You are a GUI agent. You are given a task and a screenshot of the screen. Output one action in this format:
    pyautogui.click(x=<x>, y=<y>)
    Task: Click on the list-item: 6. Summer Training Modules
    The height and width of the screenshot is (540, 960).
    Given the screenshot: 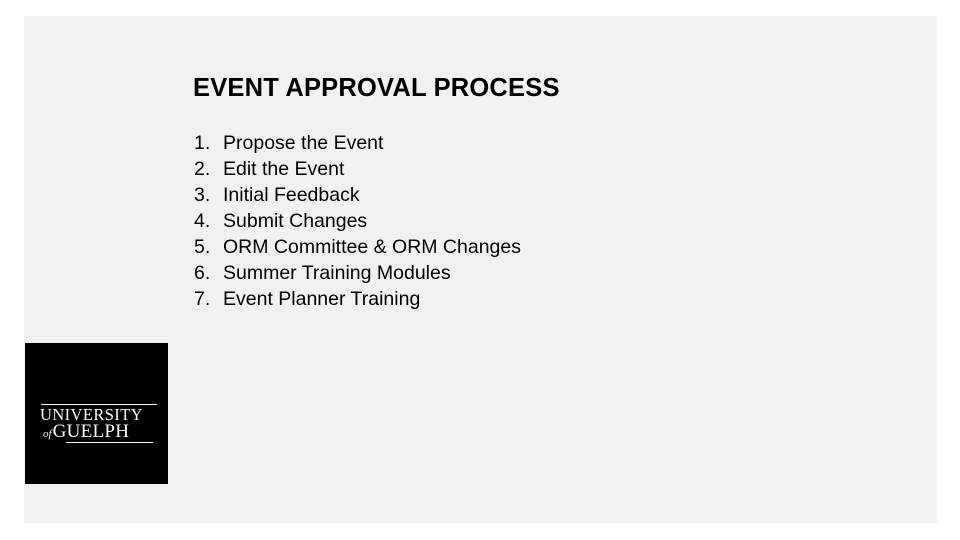 What is the action you would take?
    pyautogui.click(x=504, y=273)
    